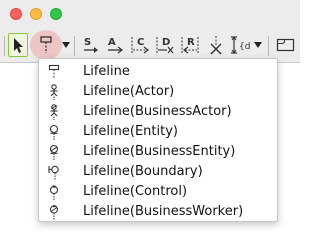 The height and width of the screenshot is (240, 320). What do you see at coordinates (130, 131) in the screenshot?
I see `menu-item-label: Lifeline(Entity)` at bounding box center [130, 131].